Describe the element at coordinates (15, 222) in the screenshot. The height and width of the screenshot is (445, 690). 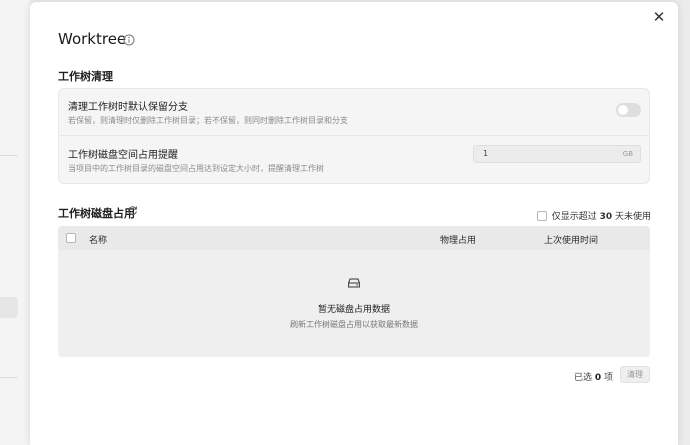
I see `background-sidebar` at that location.